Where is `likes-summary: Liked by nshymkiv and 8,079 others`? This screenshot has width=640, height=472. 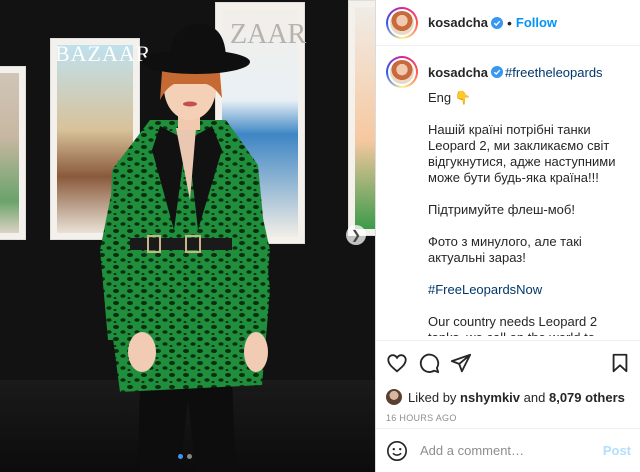 likes-summary: Liked by nshymkiv and 8,079 others is located at coordinates (508, 397).